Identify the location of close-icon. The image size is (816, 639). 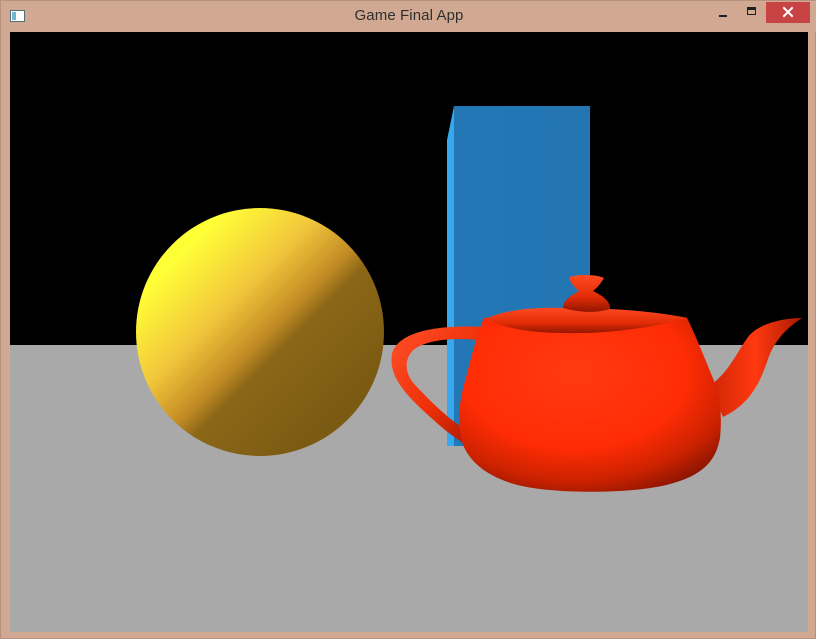
(788, 12).